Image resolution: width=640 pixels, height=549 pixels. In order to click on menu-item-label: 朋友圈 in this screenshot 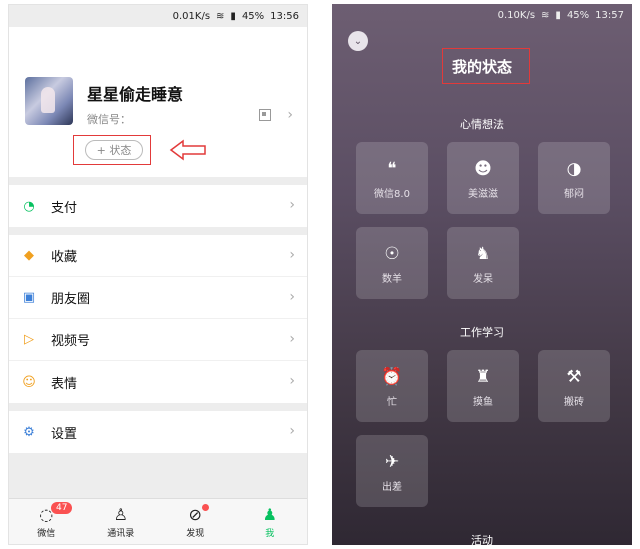, I will do `click(71, 299)`.